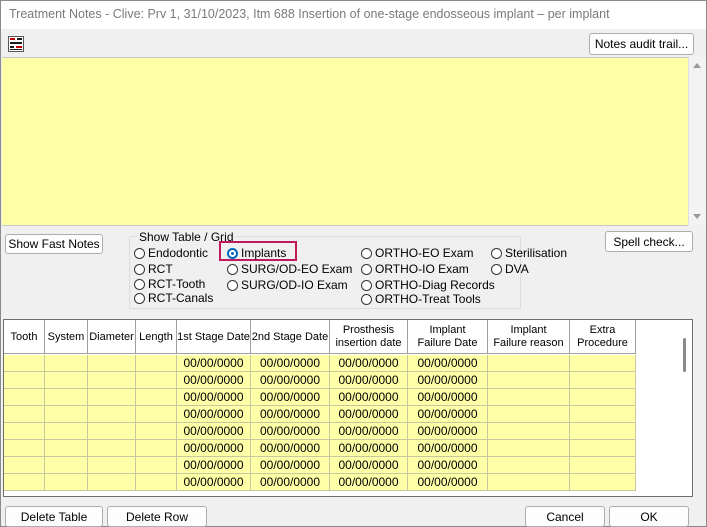 This screenshot has height=527, width=707. Describe the element at coordinates (289, 269) in the screenshot. I see `radio-surg-od-eo-exam: SURG/OD-EO Exam` at that location.